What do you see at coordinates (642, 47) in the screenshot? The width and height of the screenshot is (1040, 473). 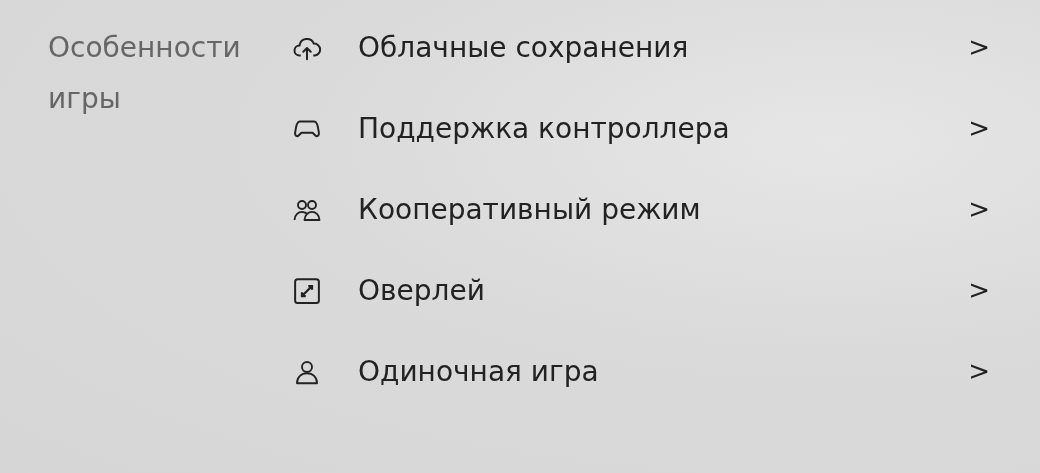 I see `feature-item: Облачные сохранения >` at bounding box center [642, 47].